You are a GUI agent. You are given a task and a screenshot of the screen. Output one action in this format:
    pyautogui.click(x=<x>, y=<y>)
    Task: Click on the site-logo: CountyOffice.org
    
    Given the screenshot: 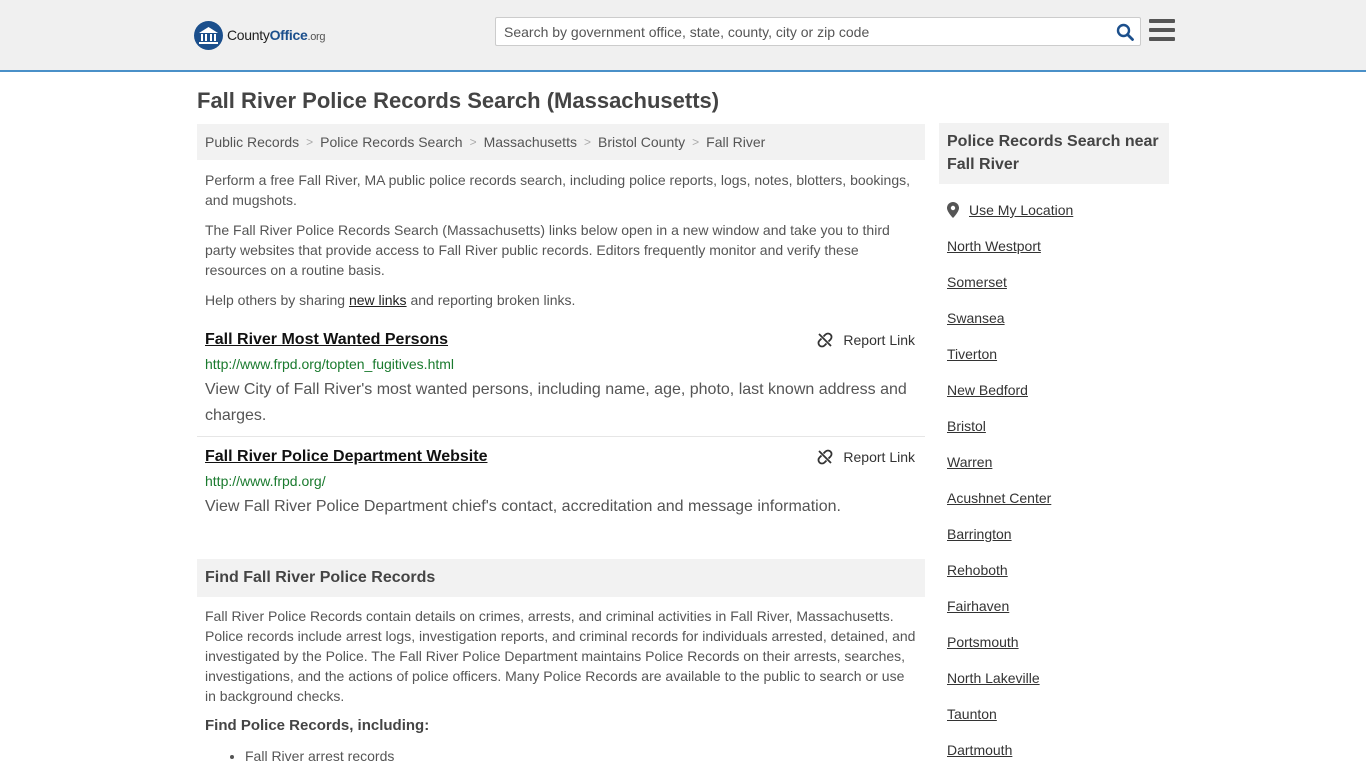 What is the action you would take?
    pyautogui.click(x=260, y=35)
    